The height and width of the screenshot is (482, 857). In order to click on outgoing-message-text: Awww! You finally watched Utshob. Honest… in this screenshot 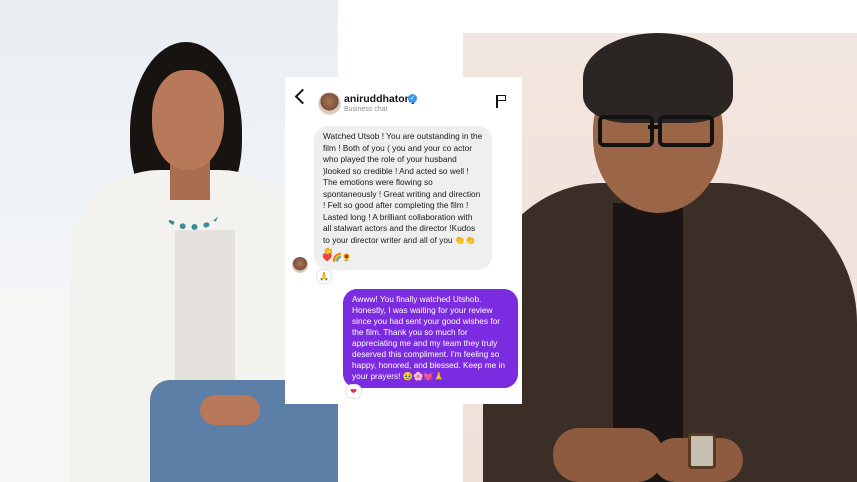, I will do `click(428, 337)`.